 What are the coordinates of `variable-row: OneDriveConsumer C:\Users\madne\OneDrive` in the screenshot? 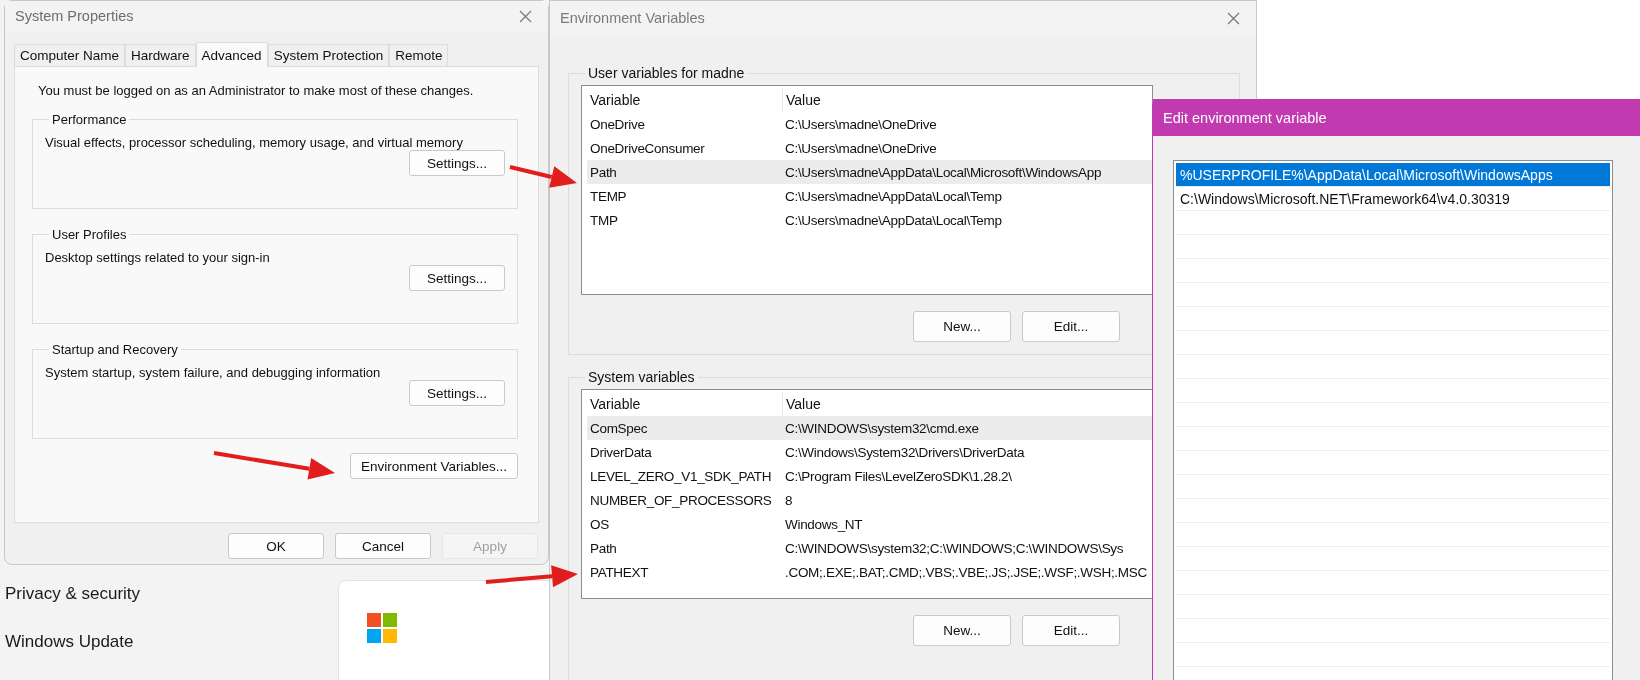 It's located at (869, 148).